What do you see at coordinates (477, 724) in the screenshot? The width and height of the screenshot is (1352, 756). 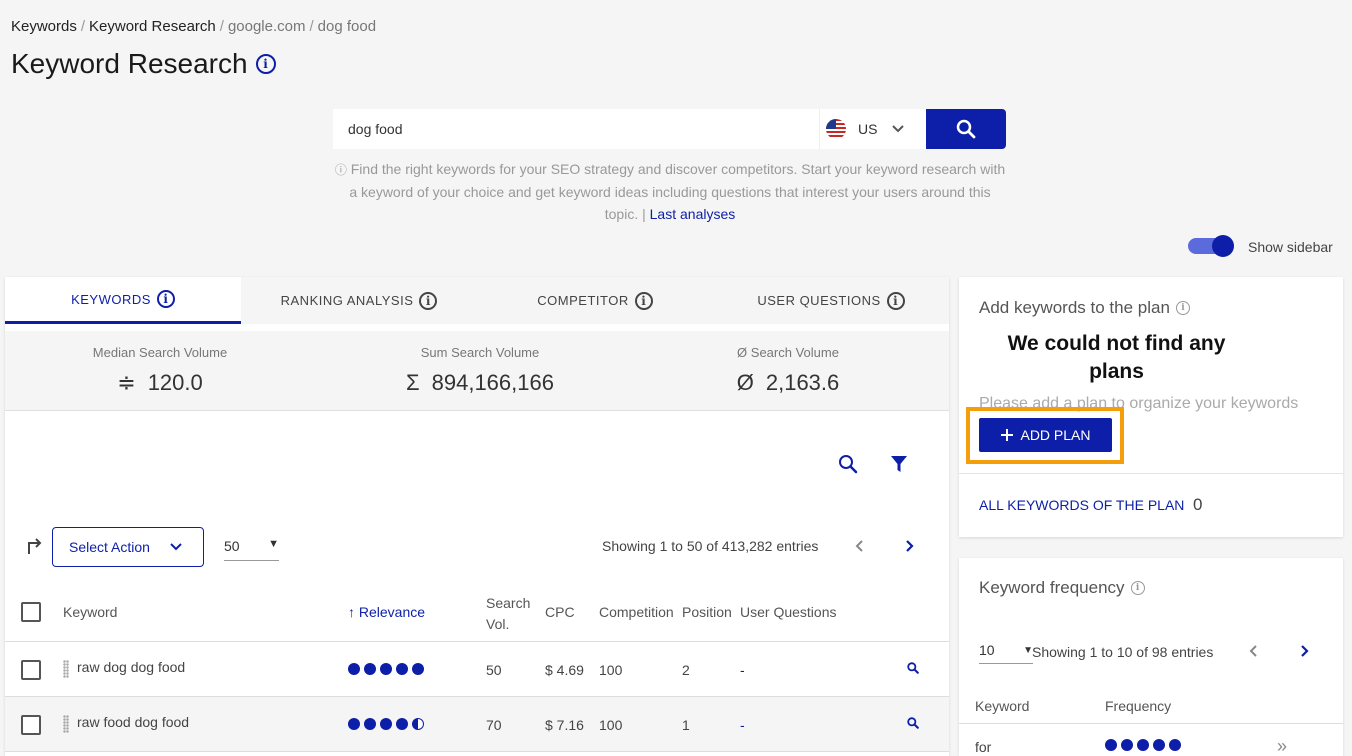 I see `table-row: raw food dog food 70 $ 7.16 100 1 -` at bounding box center [477, 724].